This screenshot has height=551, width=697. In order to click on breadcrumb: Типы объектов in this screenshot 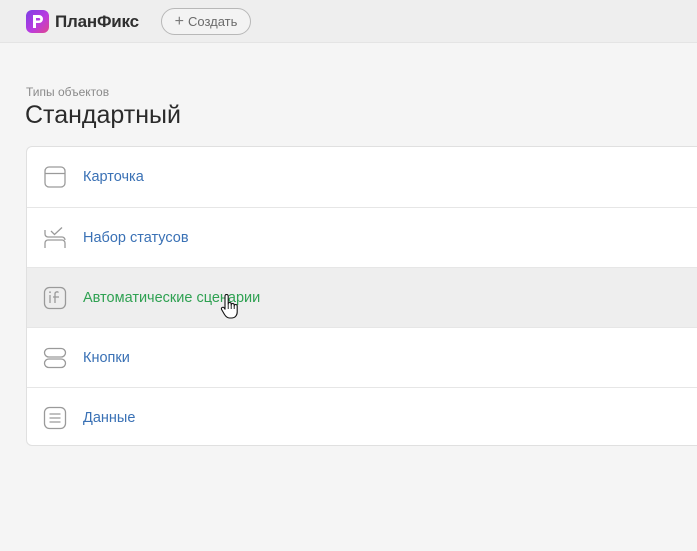, I will do `click(67, 92)`.